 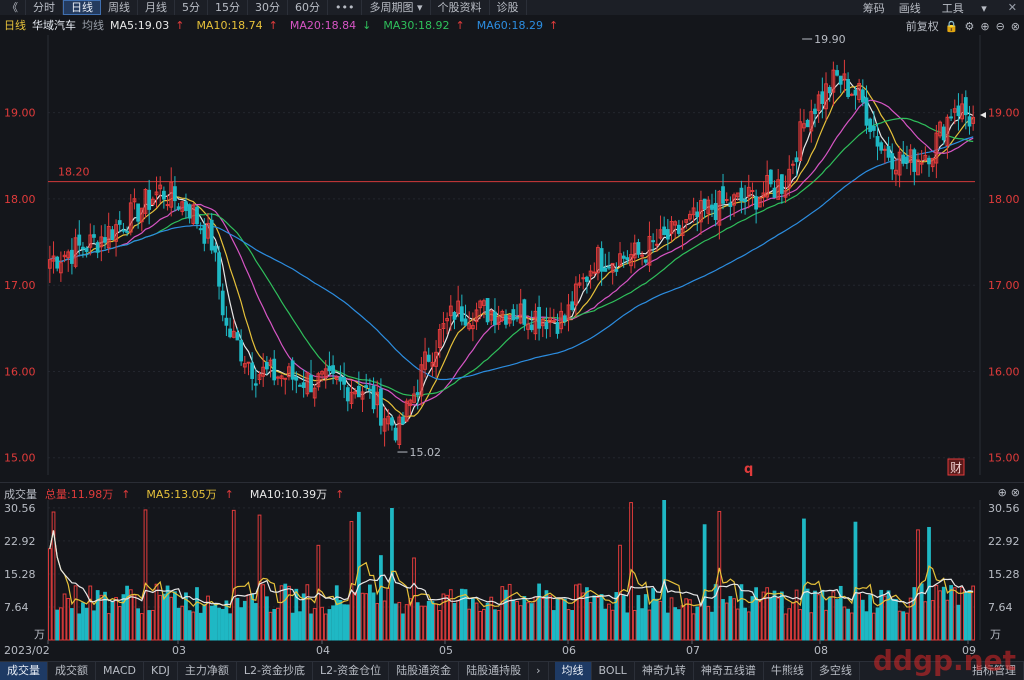 What do you see at coordinates (494, 671) in the screenshot?
I see `tab-hk-holdings: 陆股通持股` at bounding box center [494, 671].